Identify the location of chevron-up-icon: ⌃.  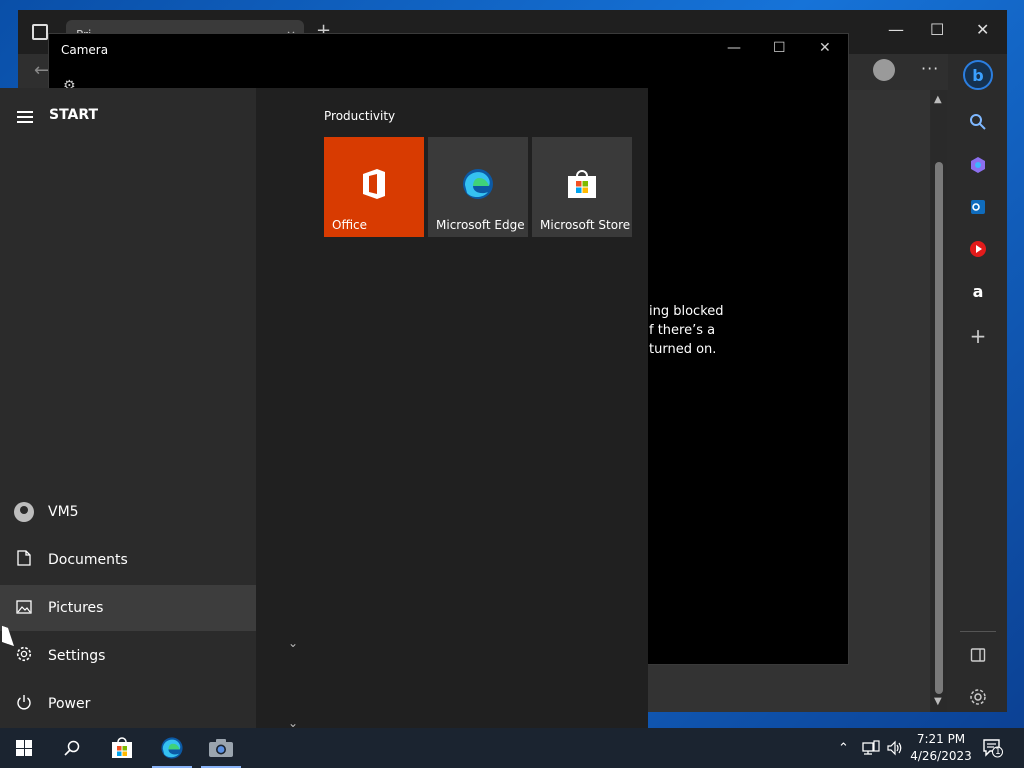
(843, 748).